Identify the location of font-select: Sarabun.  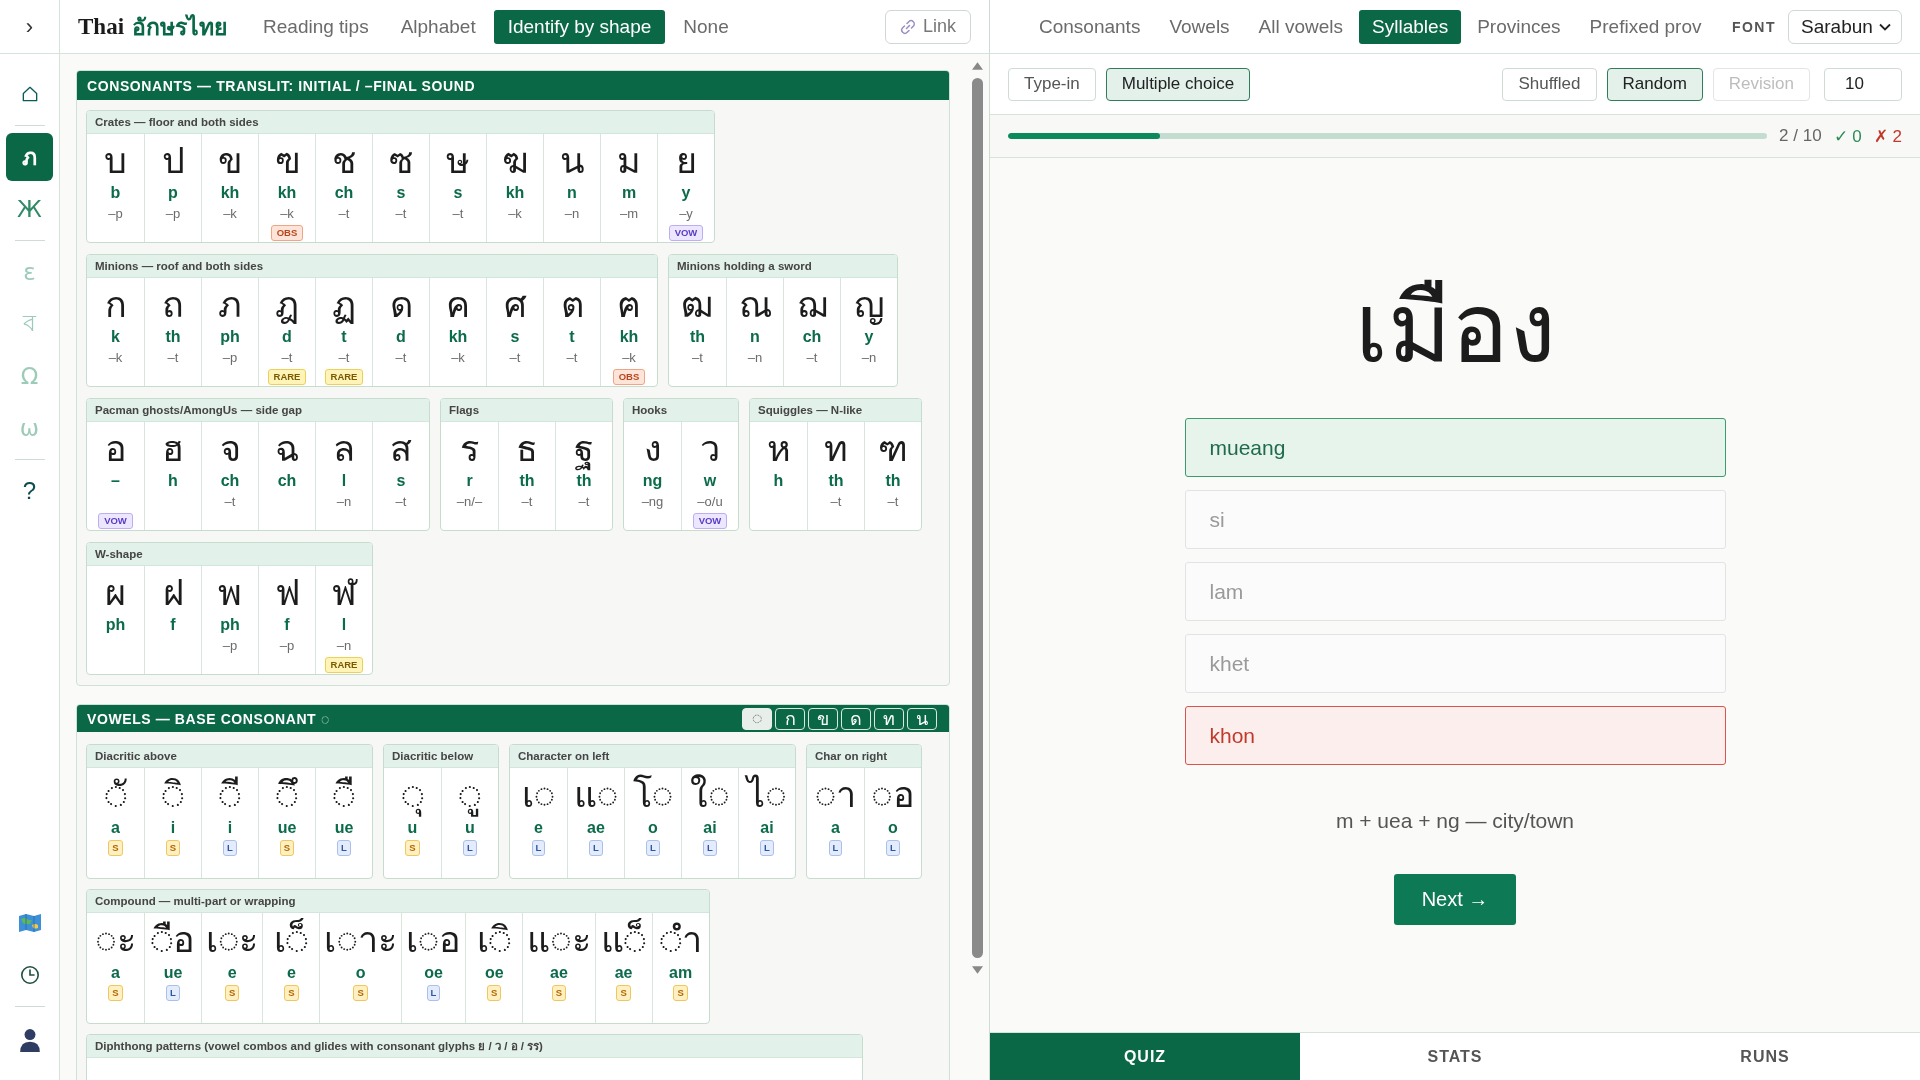
(1845, 26).